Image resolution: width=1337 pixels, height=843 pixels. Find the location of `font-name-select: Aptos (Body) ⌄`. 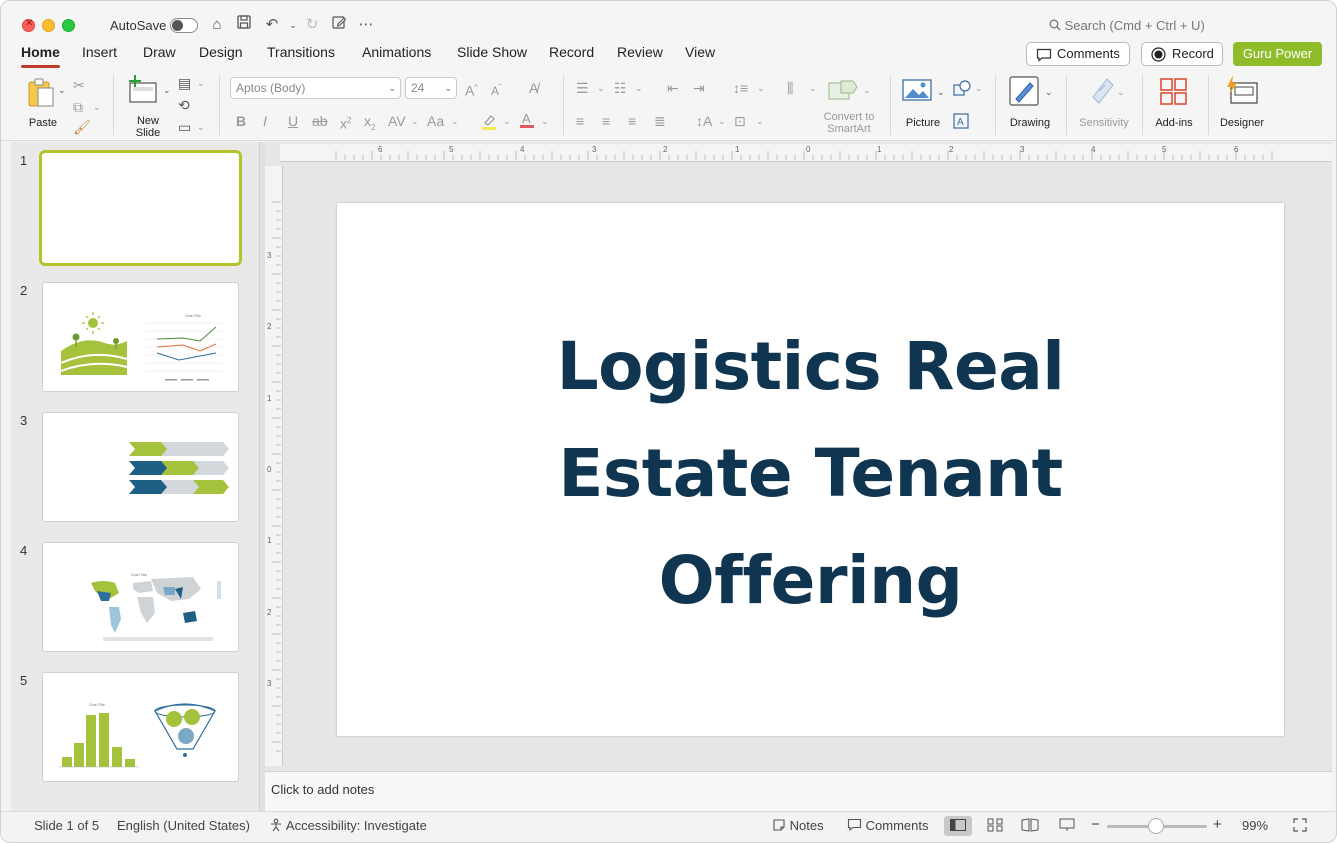

font-name-select: Aptos (Body) ⌄ is located at coordinates (315, 88).